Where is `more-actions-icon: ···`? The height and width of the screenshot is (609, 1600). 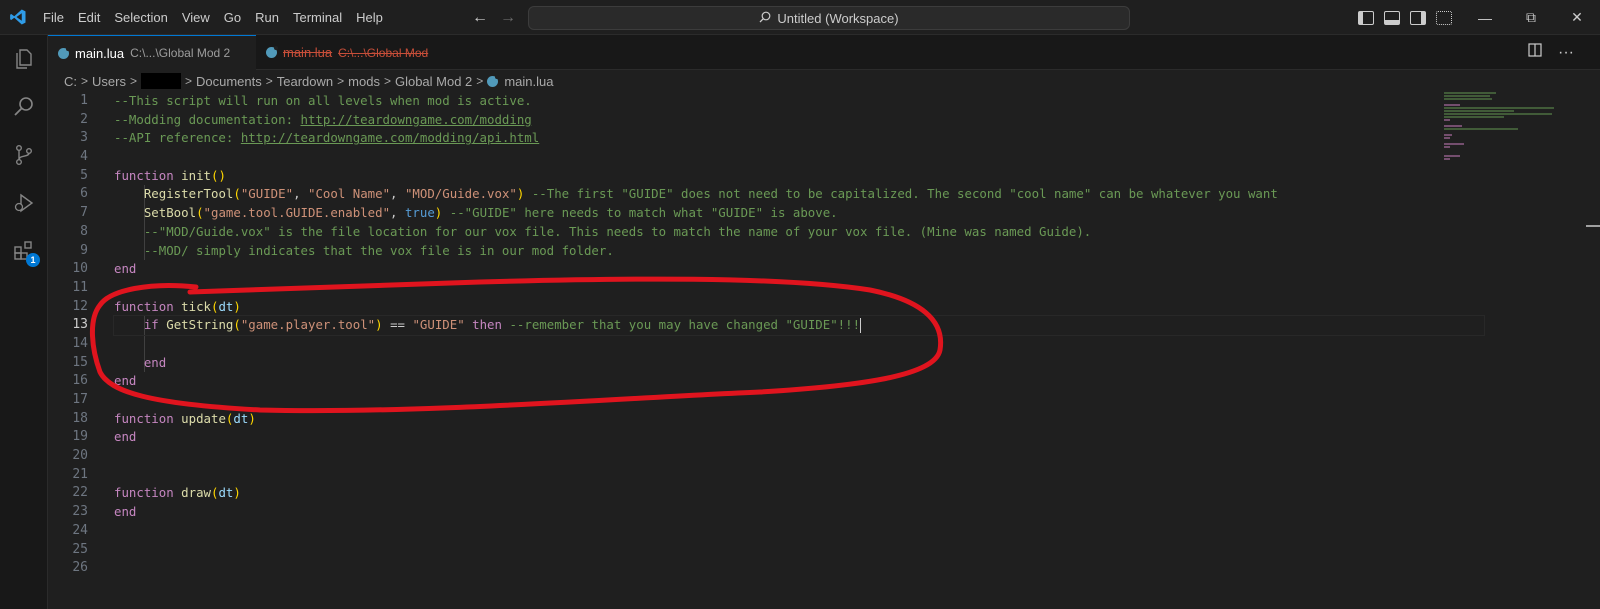
more-actions-icon: ··· is located at coordinates (1566, 53).